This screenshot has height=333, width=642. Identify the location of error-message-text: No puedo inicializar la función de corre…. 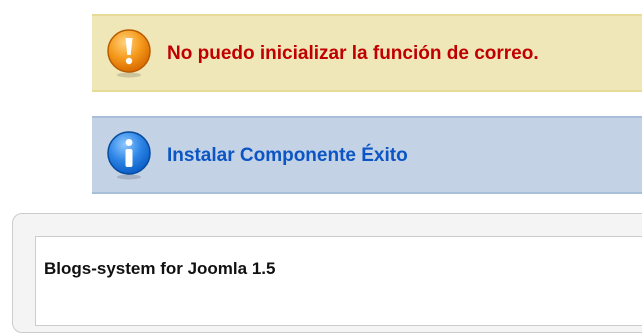
(353, 53).